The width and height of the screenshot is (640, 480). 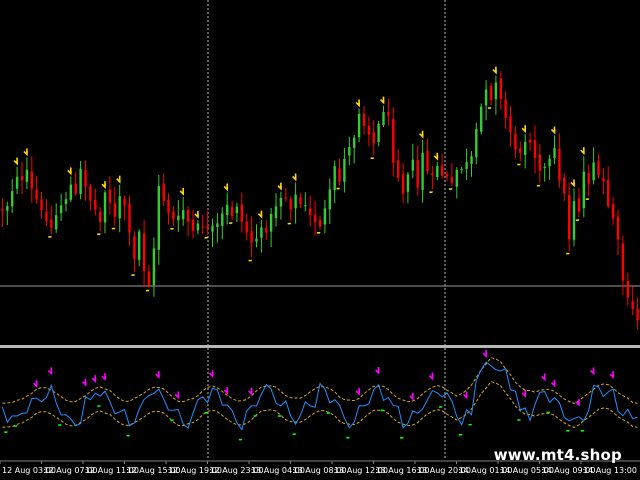 I want to click on time-label: 14 Aug 13:00, so click(x=610, y=470).